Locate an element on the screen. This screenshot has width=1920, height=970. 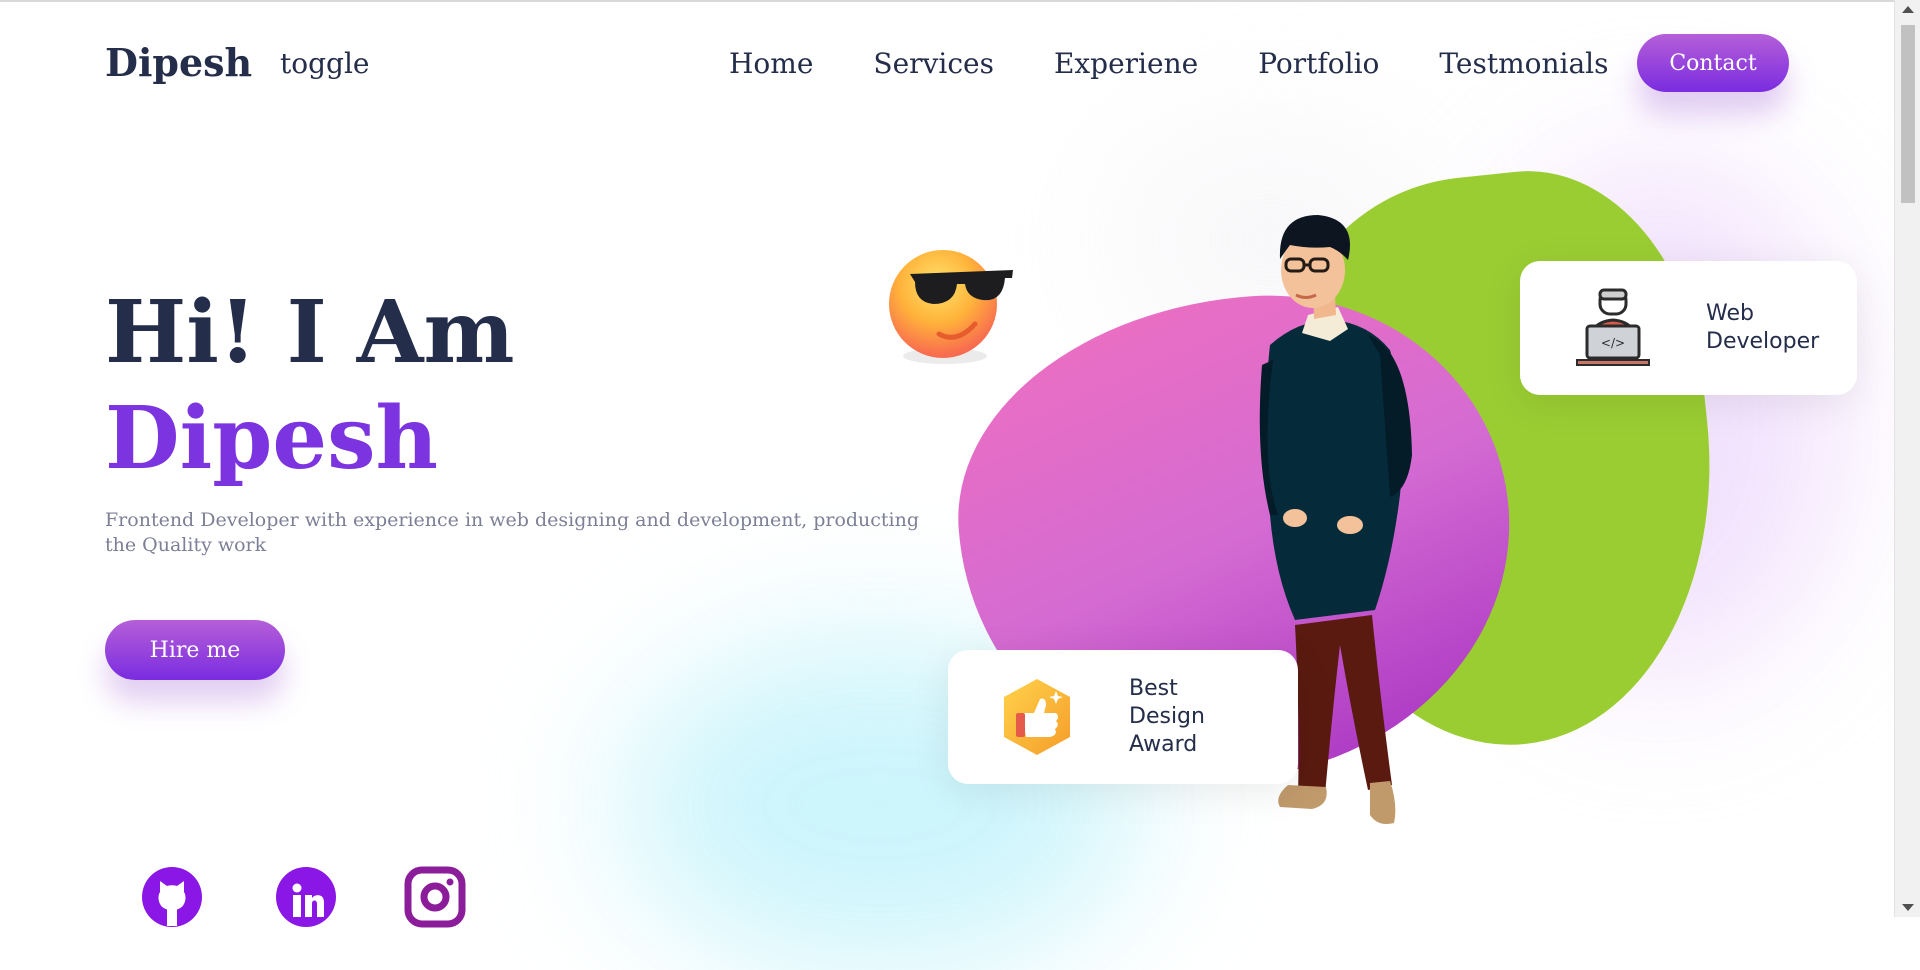
award-badge-icon is located at coordinates (1037, 717).